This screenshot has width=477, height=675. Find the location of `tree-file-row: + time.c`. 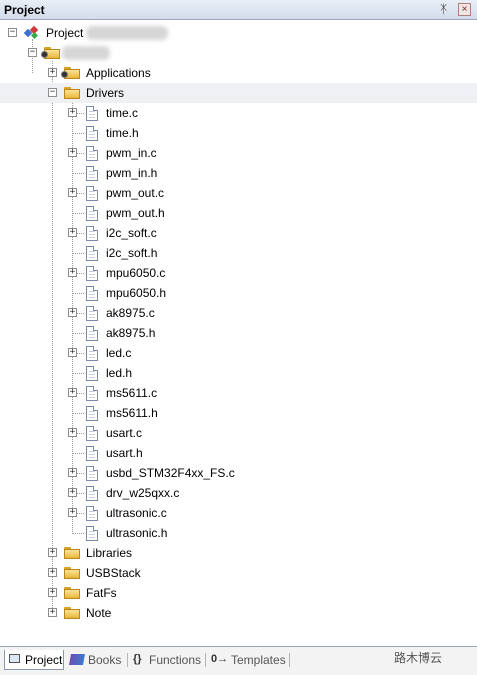

tree-file-row: + time.c is located at coordinates (238, 113).